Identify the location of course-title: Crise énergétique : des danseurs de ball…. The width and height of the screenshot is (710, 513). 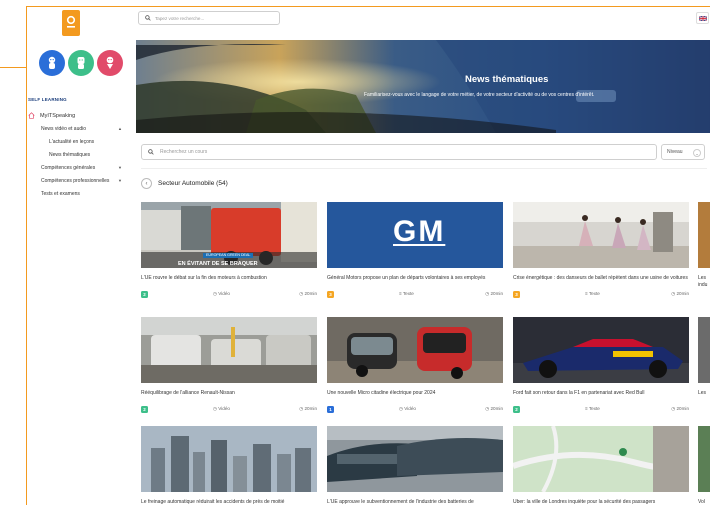
(600, 278).